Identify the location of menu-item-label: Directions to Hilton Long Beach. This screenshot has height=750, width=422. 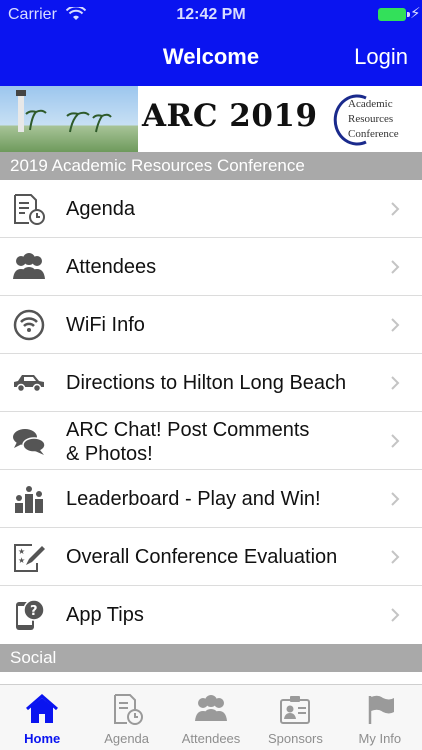
(206, 383).